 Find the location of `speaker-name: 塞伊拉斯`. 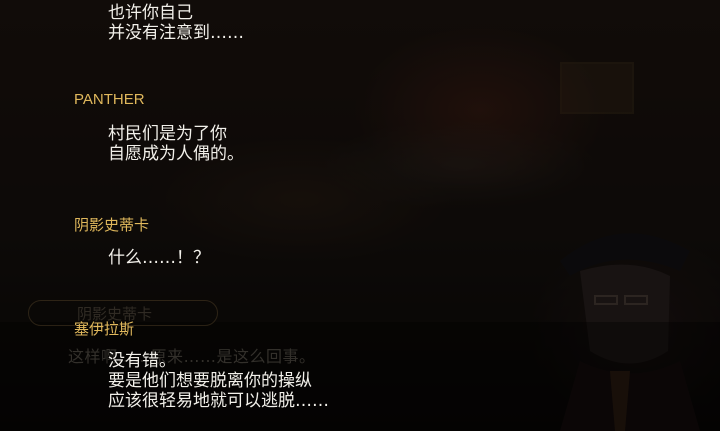

speaker-name: 塞伊拉斯 is located at coordinates (104, 329).